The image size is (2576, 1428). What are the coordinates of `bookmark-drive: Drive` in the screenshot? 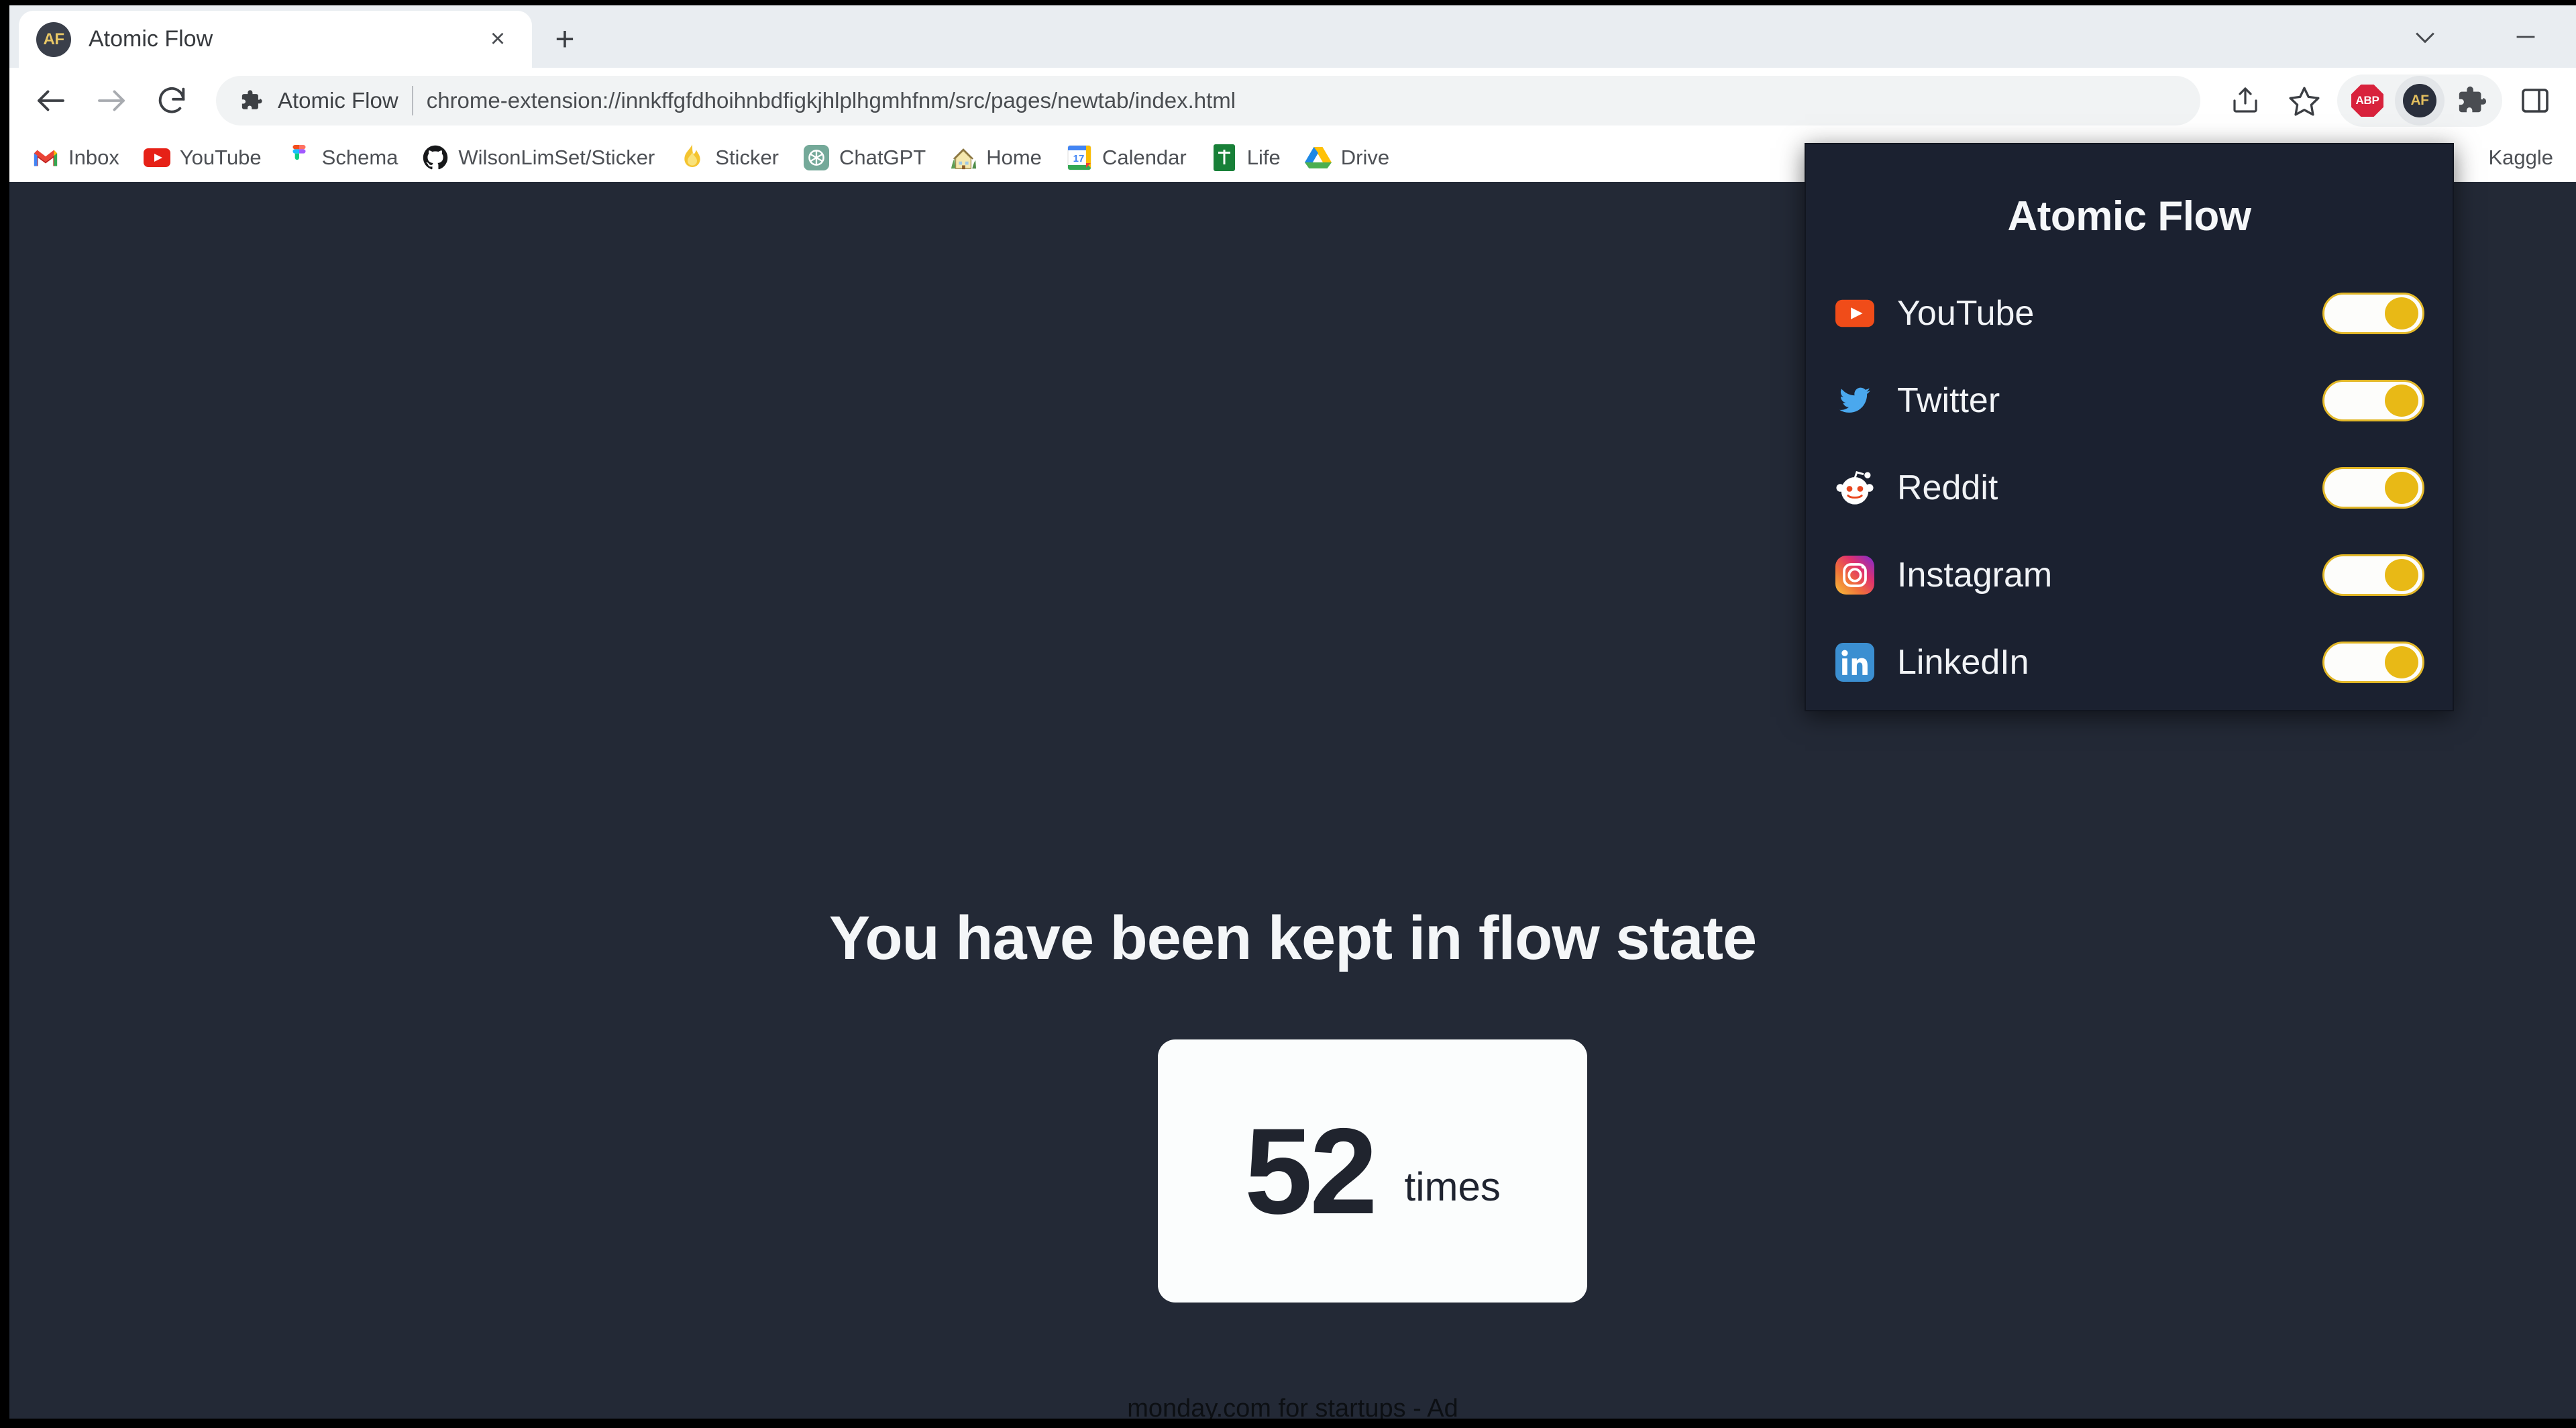 It's located at (1347, 158).